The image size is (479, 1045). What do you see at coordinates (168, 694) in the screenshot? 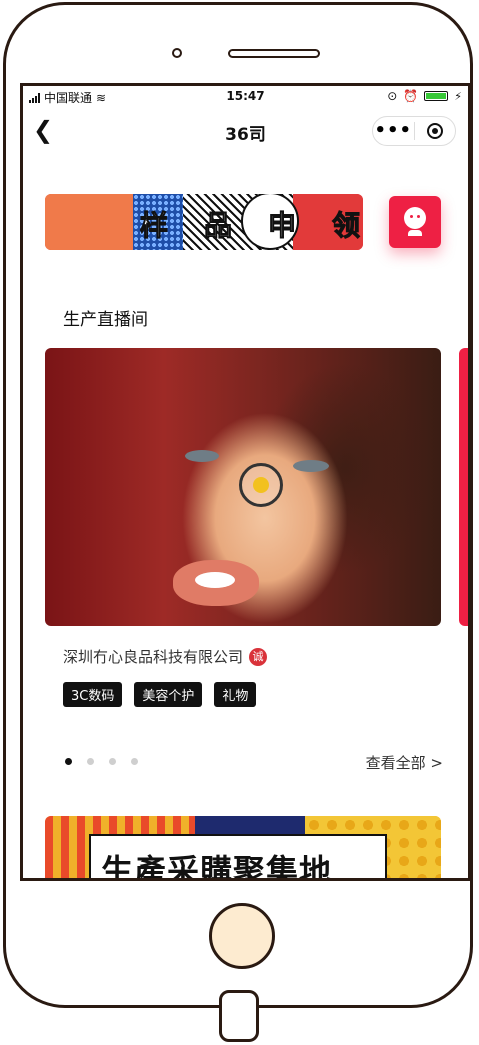
I see `category-tag: 美容个护` at bounding box center [168, 694].